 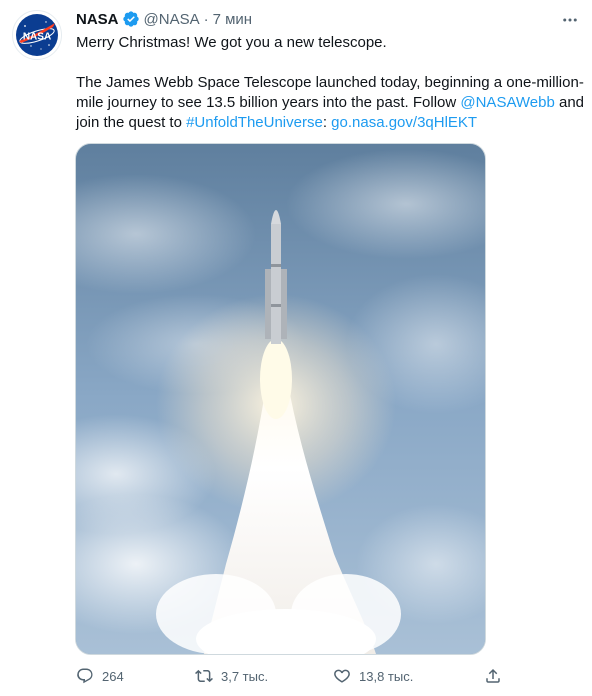 What do you see at coordinates (37, 37) in the screenshot?
I see `svg-text: NASA` at bounding box center [37, 37].